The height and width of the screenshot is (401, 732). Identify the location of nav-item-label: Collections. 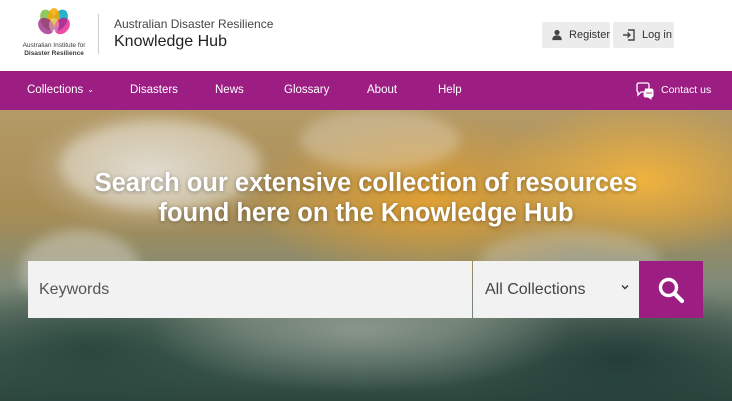
(55, 90).